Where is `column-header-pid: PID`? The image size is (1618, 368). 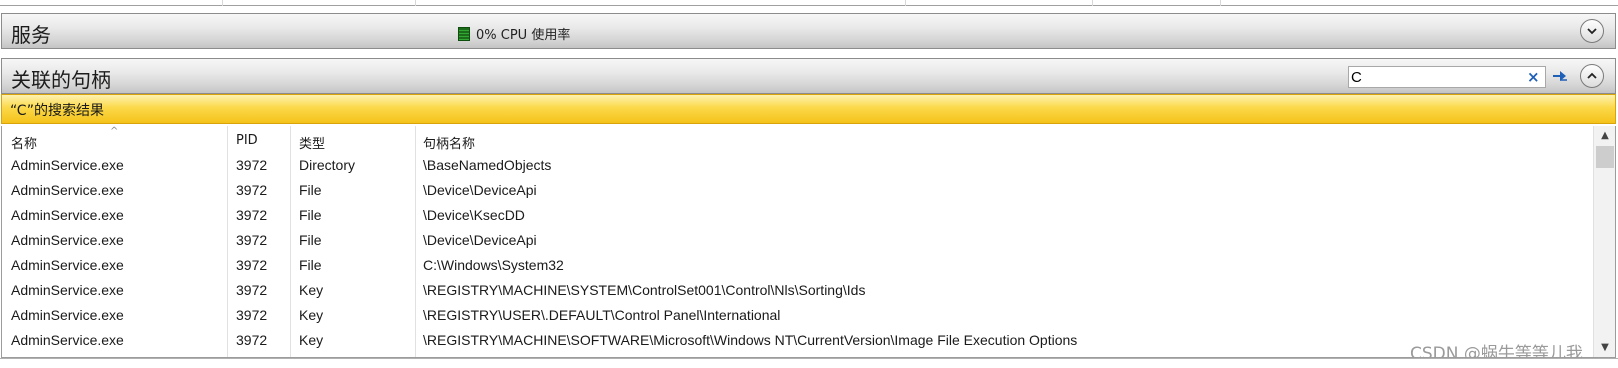 column-header-pid: PID is located at coordinates (247, 140).